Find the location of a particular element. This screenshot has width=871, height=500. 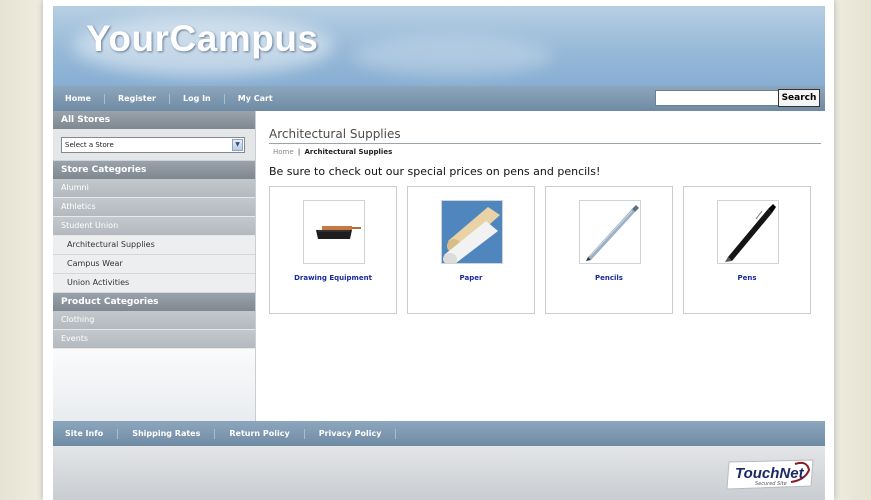

product-link-pens: Pens is located at coordinates (747, 278).